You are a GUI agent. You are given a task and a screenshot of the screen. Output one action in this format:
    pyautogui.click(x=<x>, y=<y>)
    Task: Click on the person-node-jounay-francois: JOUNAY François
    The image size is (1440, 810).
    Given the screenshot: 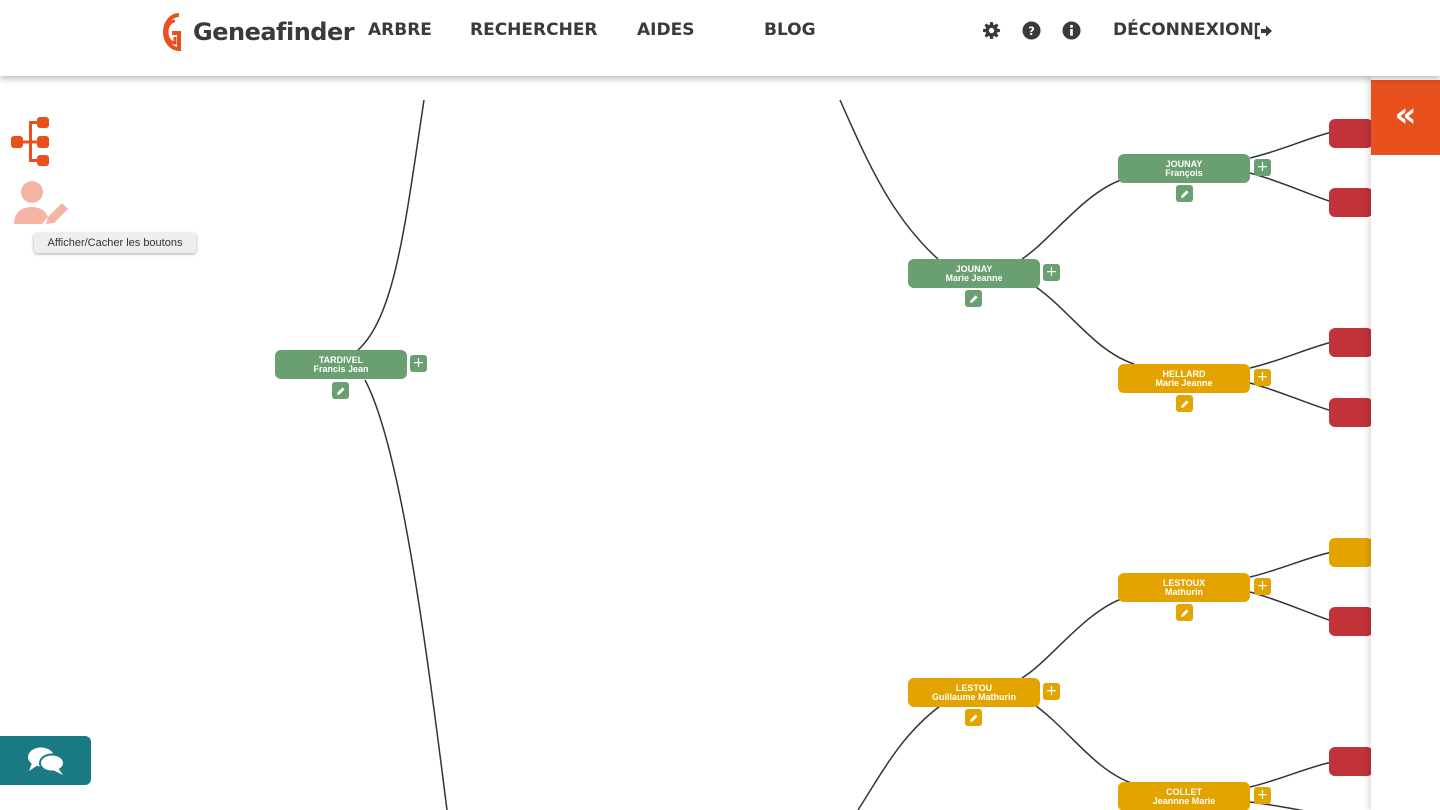 What is the action you would take?
    pyautogui.click(x=1184, y=168)
    